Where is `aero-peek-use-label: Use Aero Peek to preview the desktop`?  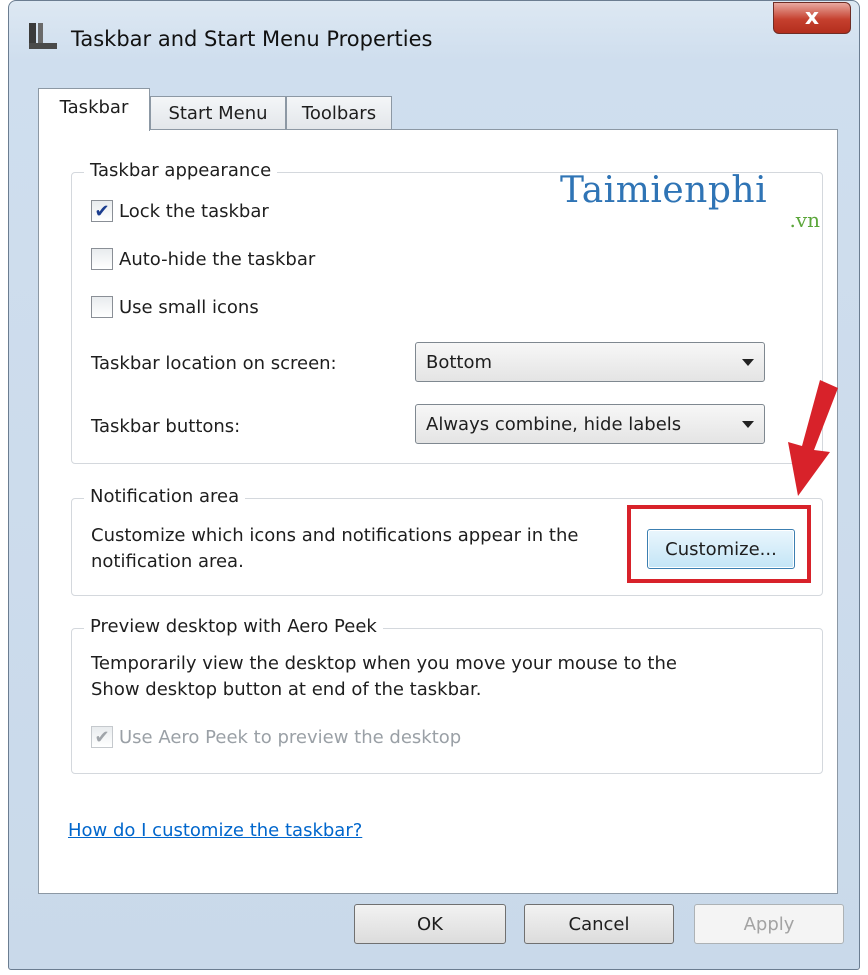
aero-peek-use-label: Use Aero Peek to preview the desktop is located at coordinates (290, 737).